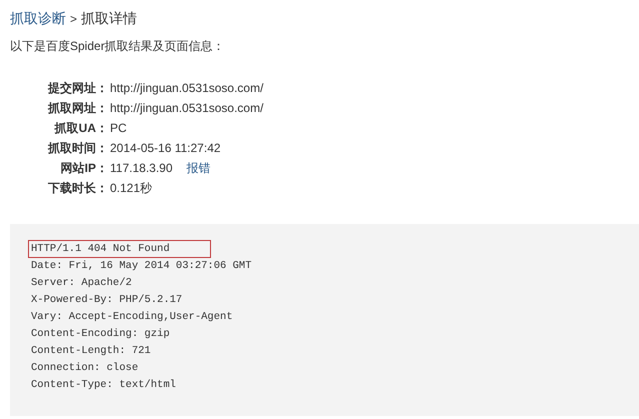  Describe the element at coordinates (80, 128) in the screenshot. I see `info-label: 抓取UA：` at that location.